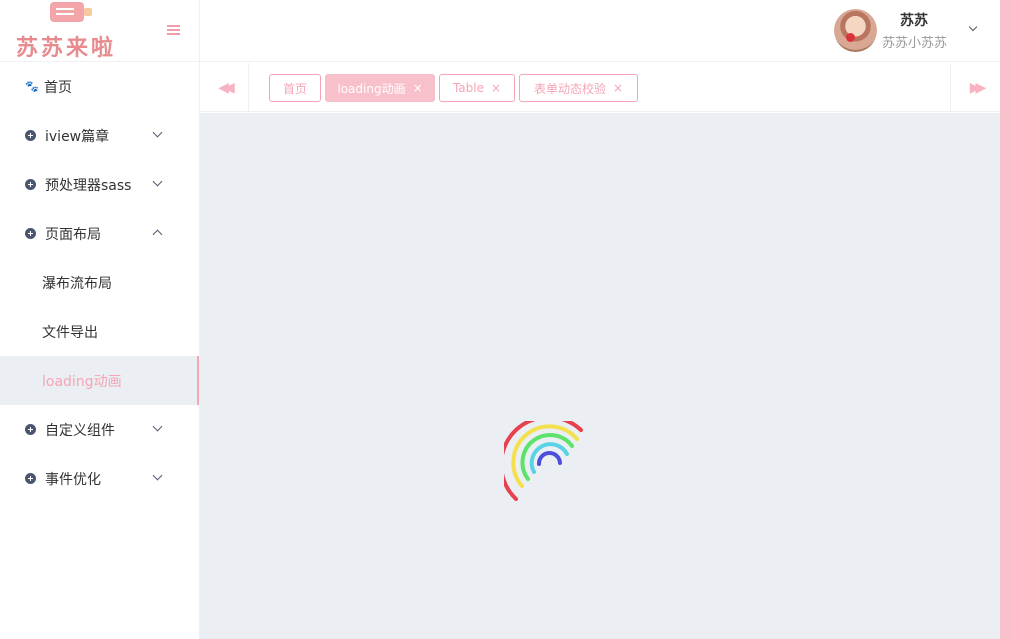  I want to click on menu-toggle-icon, so click(173, 30).